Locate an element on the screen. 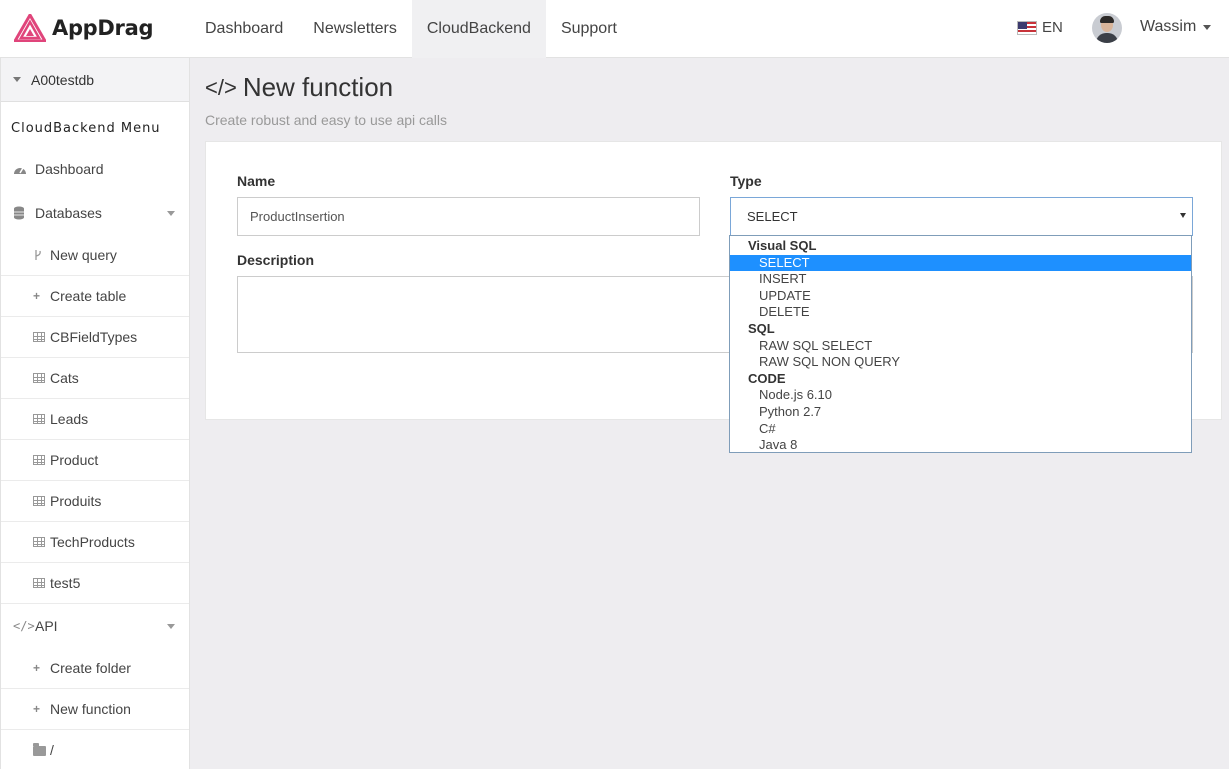 Image resolution: width=1229 pixels, height=769 pixels. user-name: Wassim is located at coordinates (1168, 26).